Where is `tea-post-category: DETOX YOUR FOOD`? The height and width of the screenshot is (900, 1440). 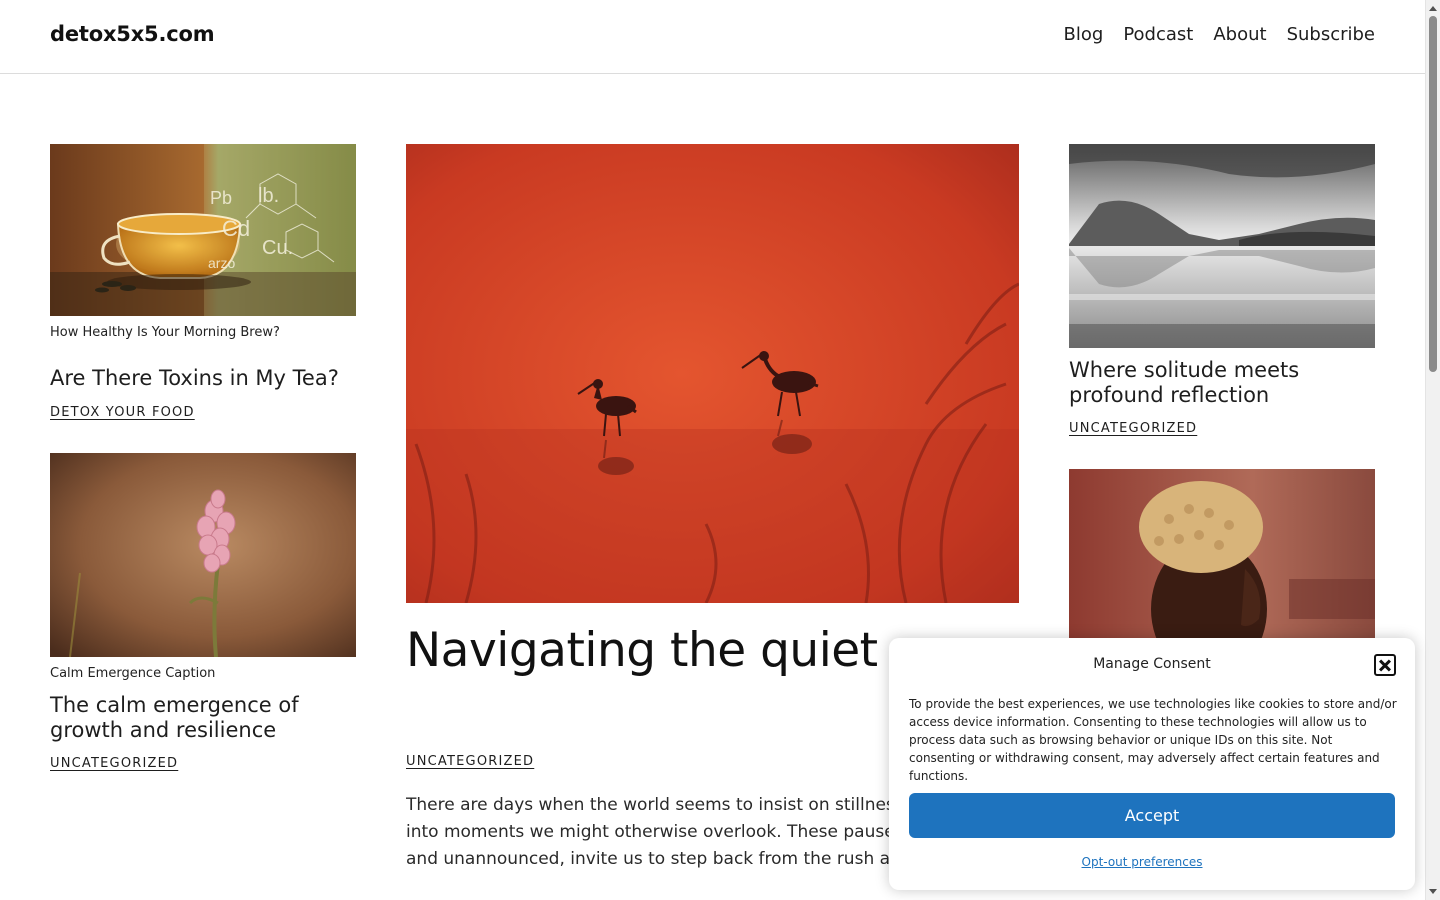 tea-post-category: DETOX YOUR FOOD is located at coordinates (122, 412).